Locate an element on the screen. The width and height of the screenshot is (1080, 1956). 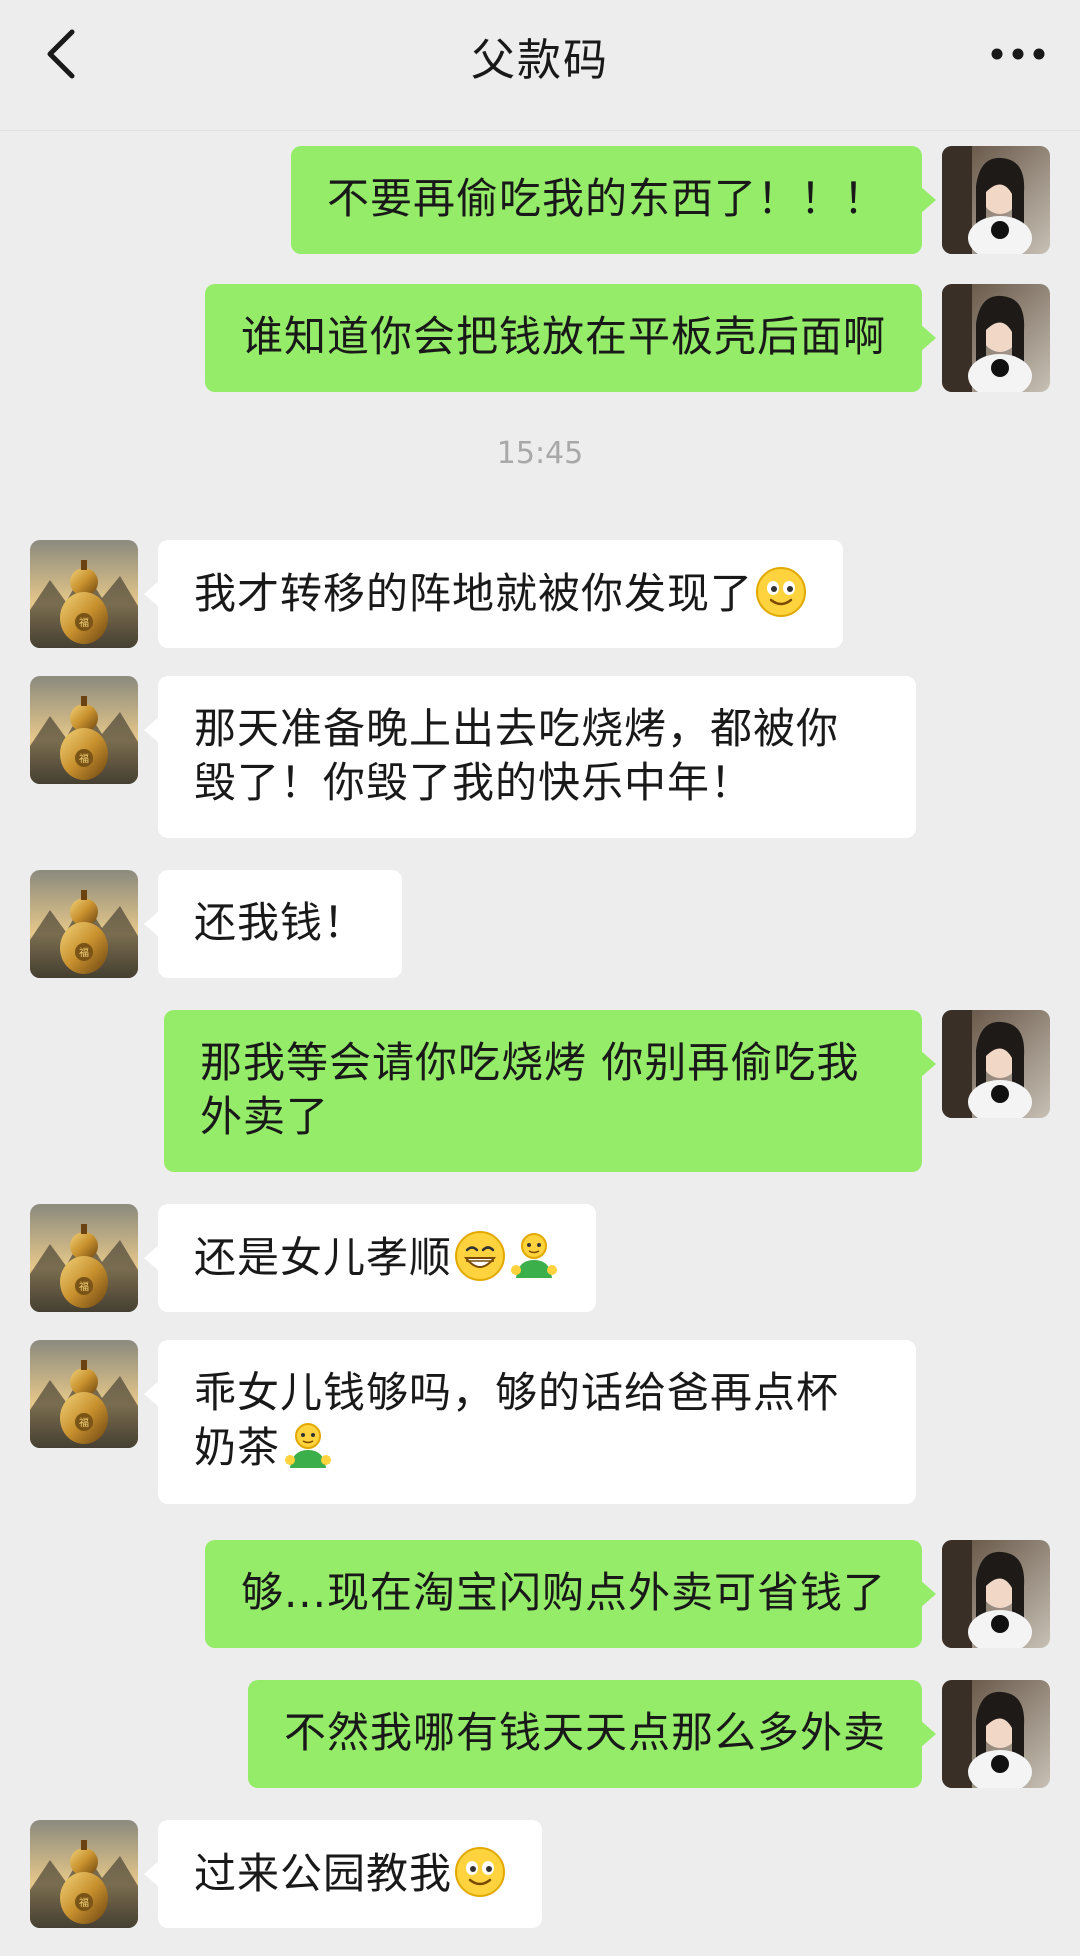
message-text-line: 那天准备晚上出去吃烧烤，都被你 is located at coordinates (517, 728).